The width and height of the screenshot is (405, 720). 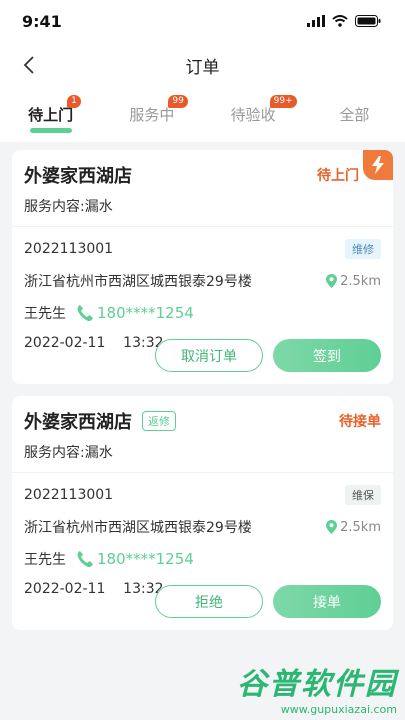 What do you see at coordinates (317, 684) in the screenshot?
I see `watermark-logo: 谷普软件园` at bounding box center [317, 684].